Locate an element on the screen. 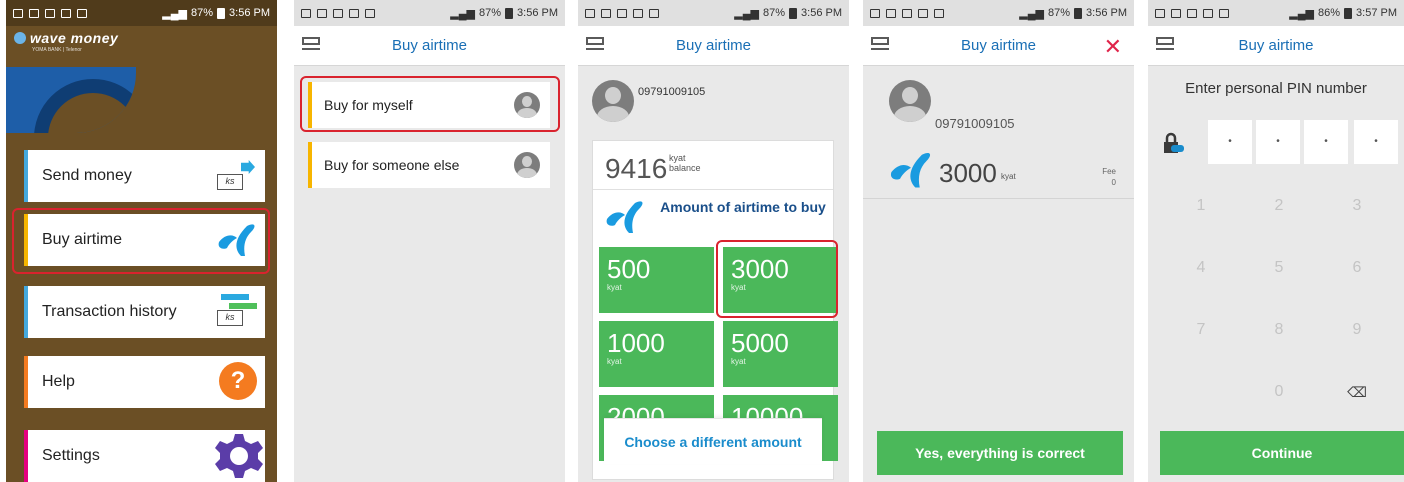  app-bar: Buy airtime is located at coordinates (429, 46).